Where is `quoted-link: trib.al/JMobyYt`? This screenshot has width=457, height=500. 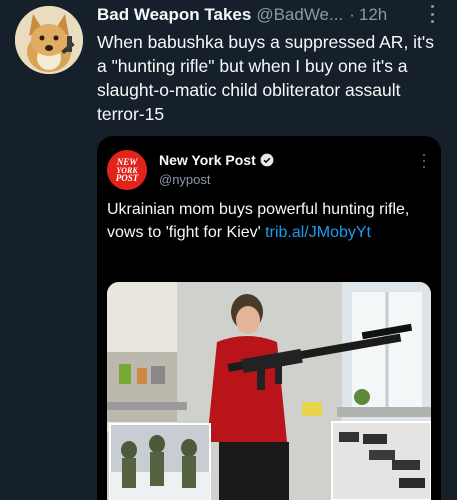
quoted-link: trib.al/JMobyYt is located at coordinates (318, 232).